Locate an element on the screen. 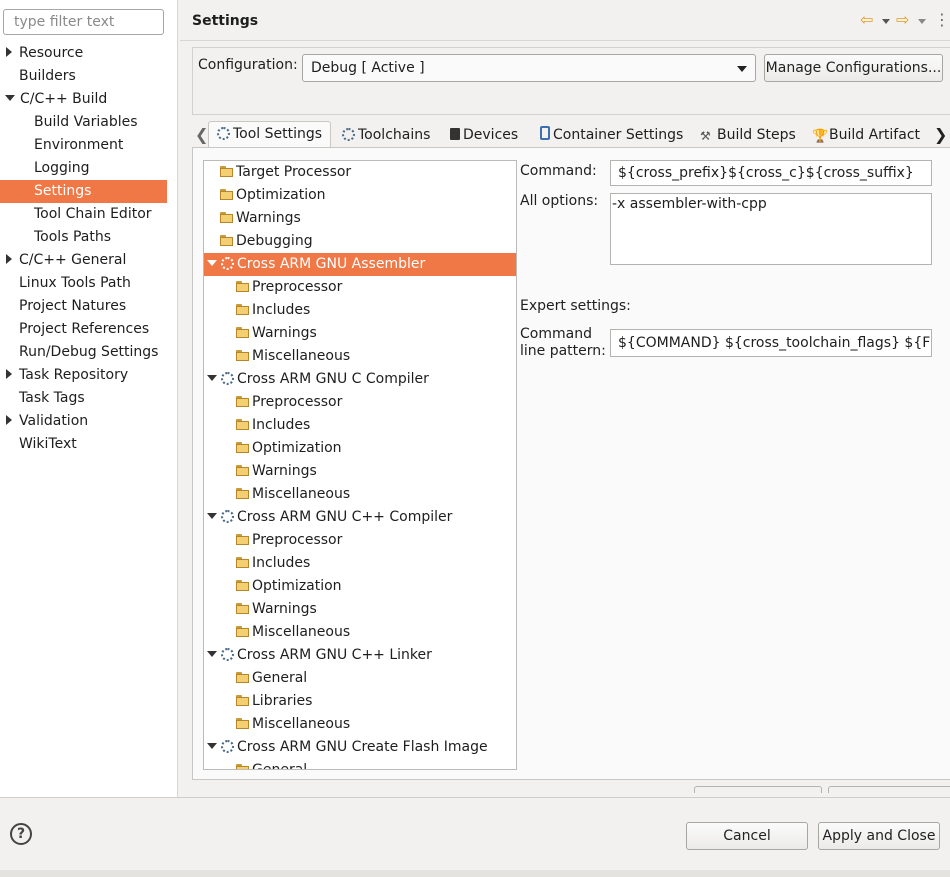 Image resolution: width=950 pixels, height=877 pixels. nav-item-task-repository: Task Repository is located at coordinates (83, 375).